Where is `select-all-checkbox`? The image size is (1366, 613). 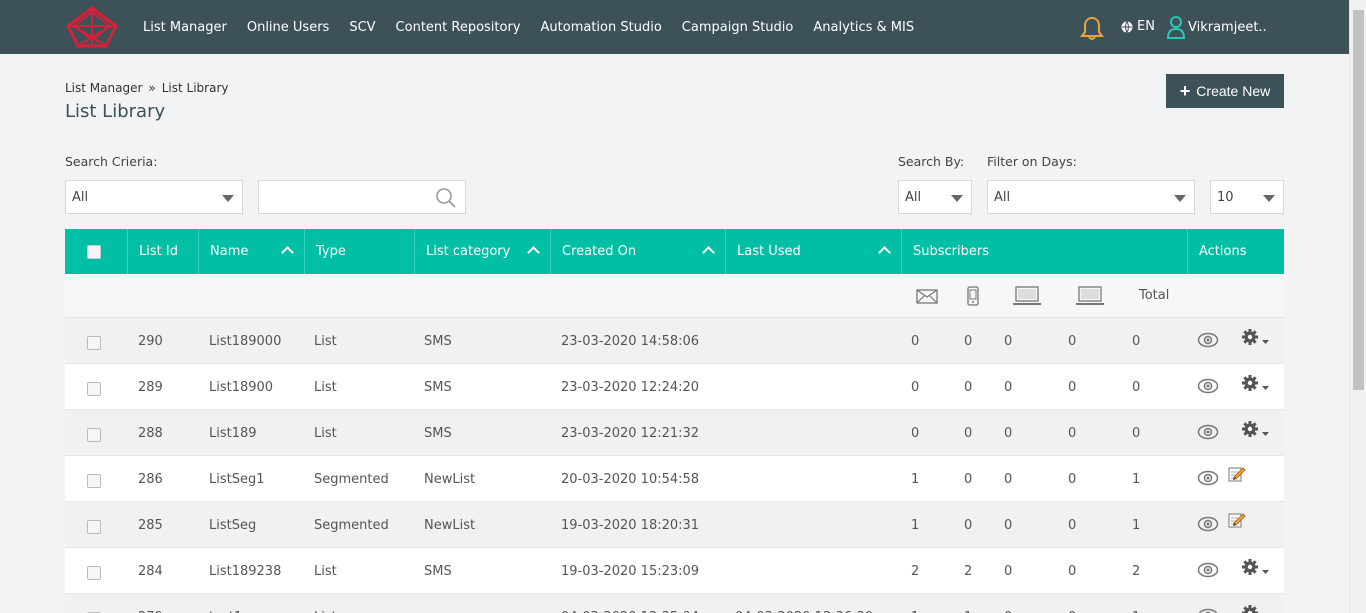
select-all-checkbox is located at coordinates (94, 251).